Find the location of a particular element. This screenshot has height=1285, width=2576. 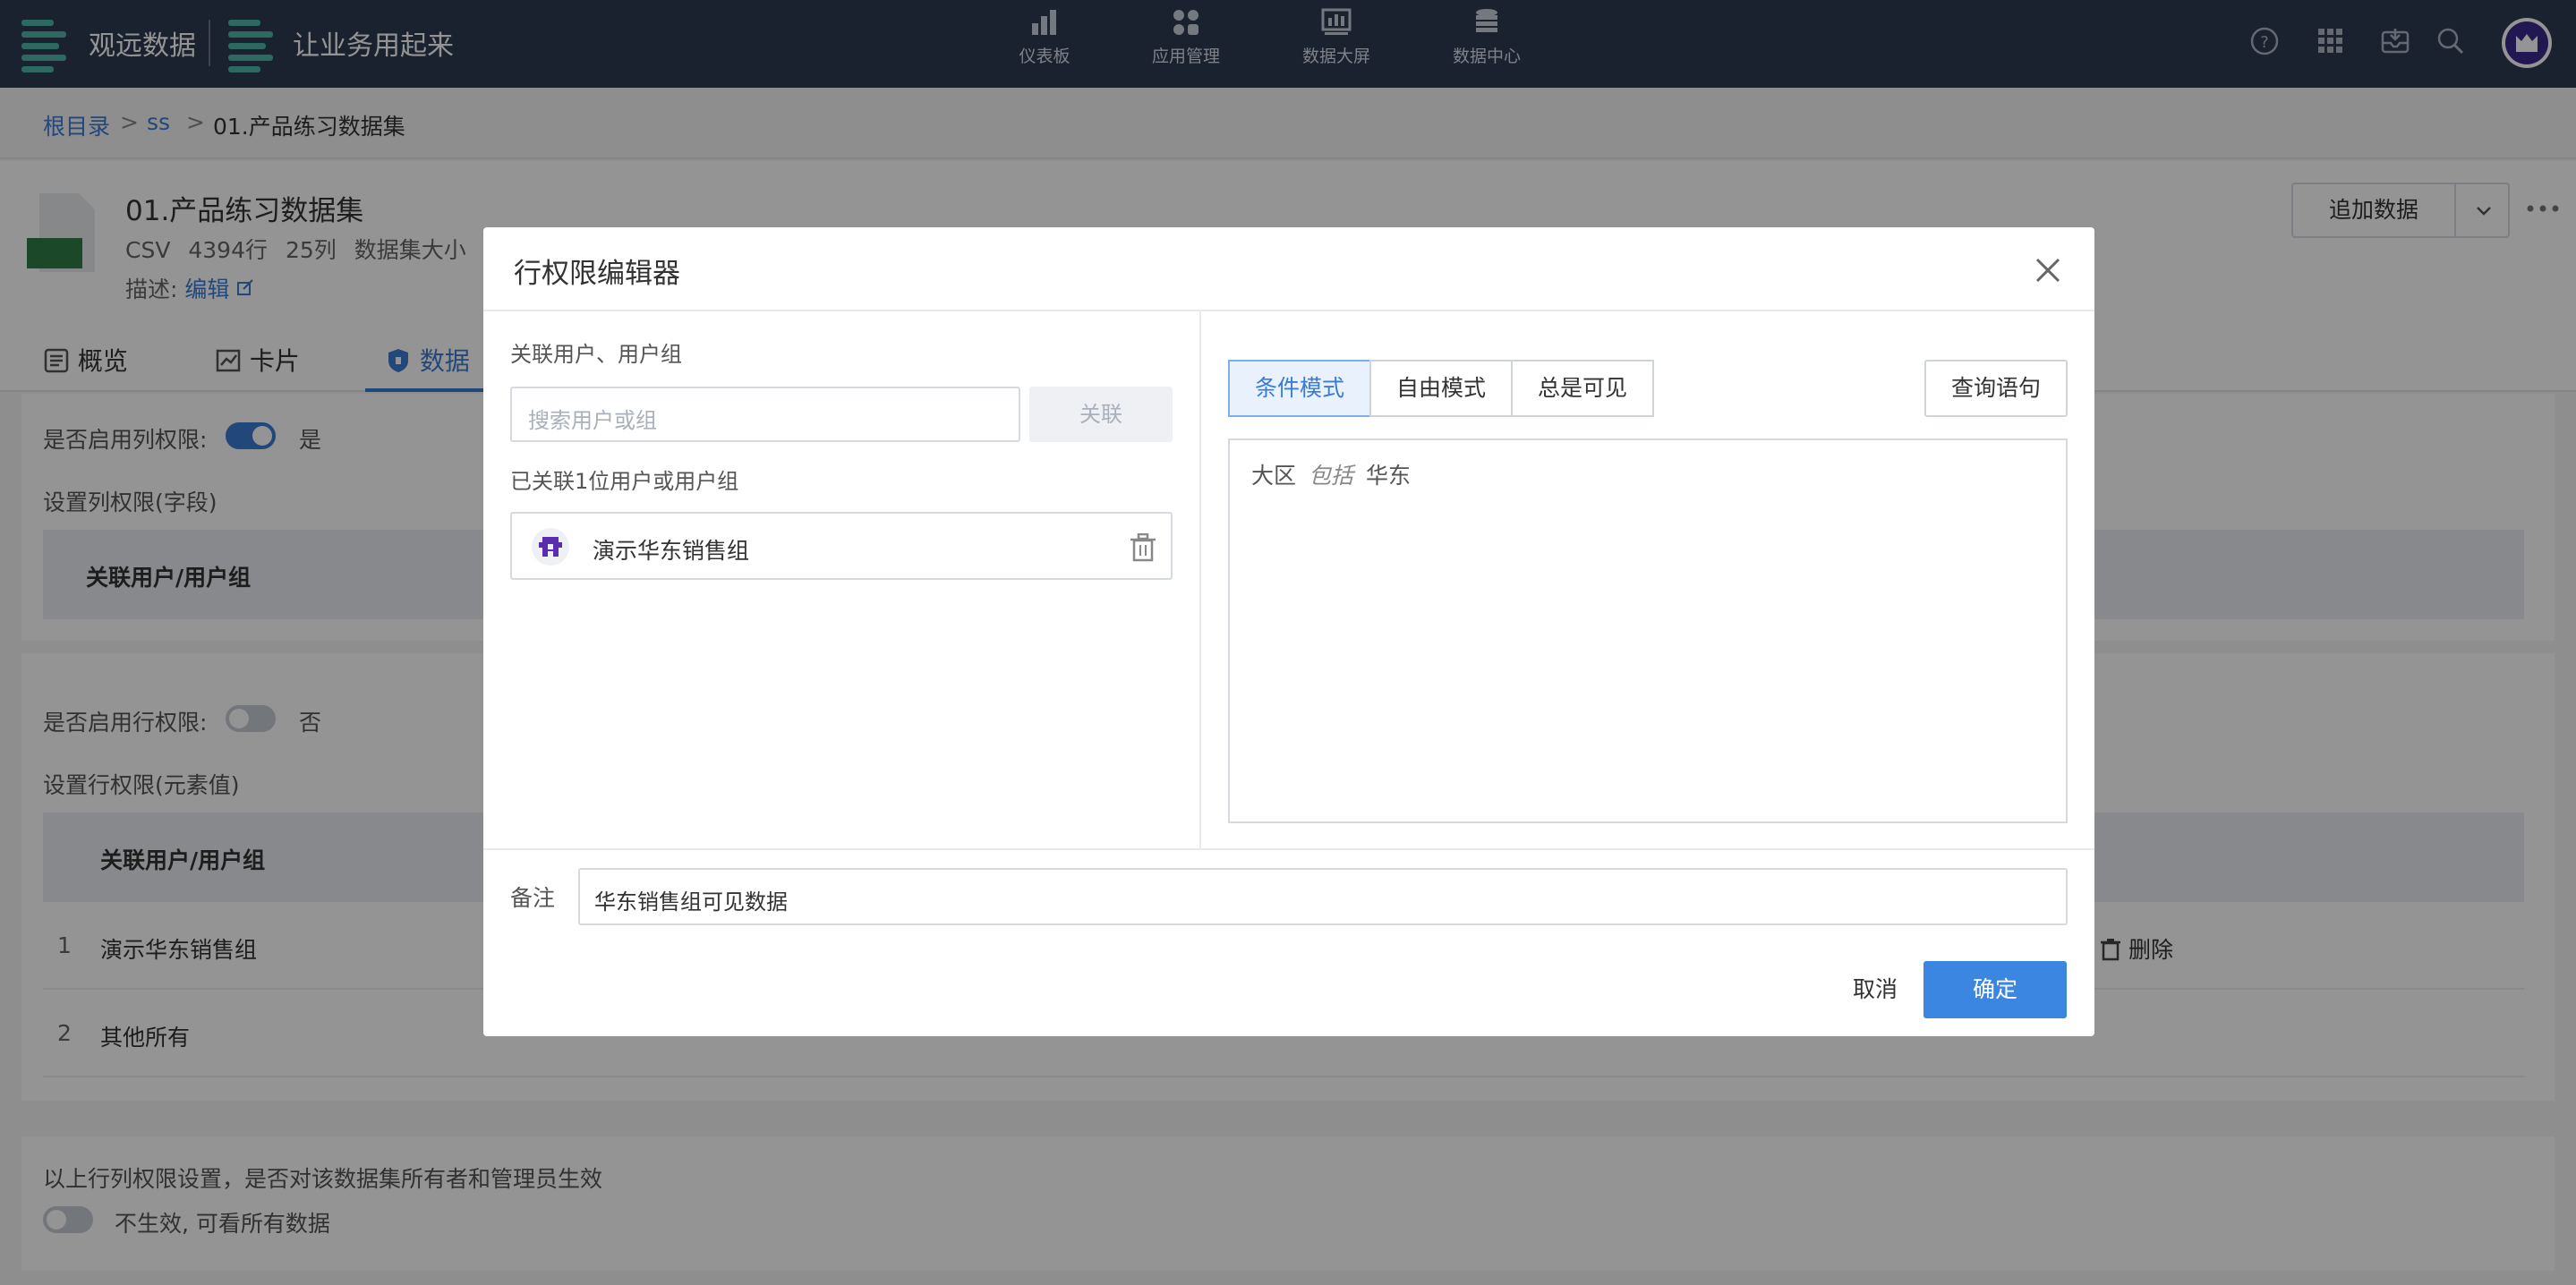

modal-body-divider is located at coordinates (1288, 849).